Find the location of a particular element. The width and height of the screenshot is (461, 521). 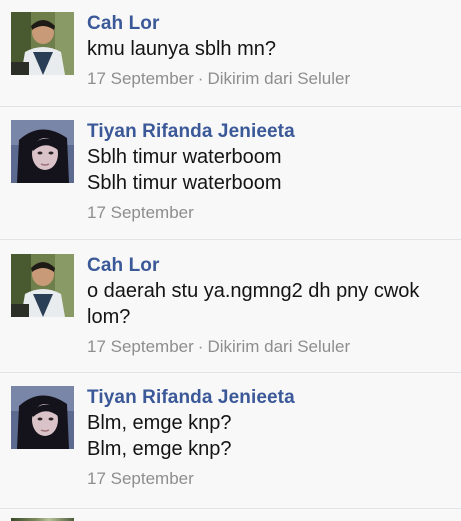

message-text: kmu launya sblh mn? is located at coordinates (181, 49).